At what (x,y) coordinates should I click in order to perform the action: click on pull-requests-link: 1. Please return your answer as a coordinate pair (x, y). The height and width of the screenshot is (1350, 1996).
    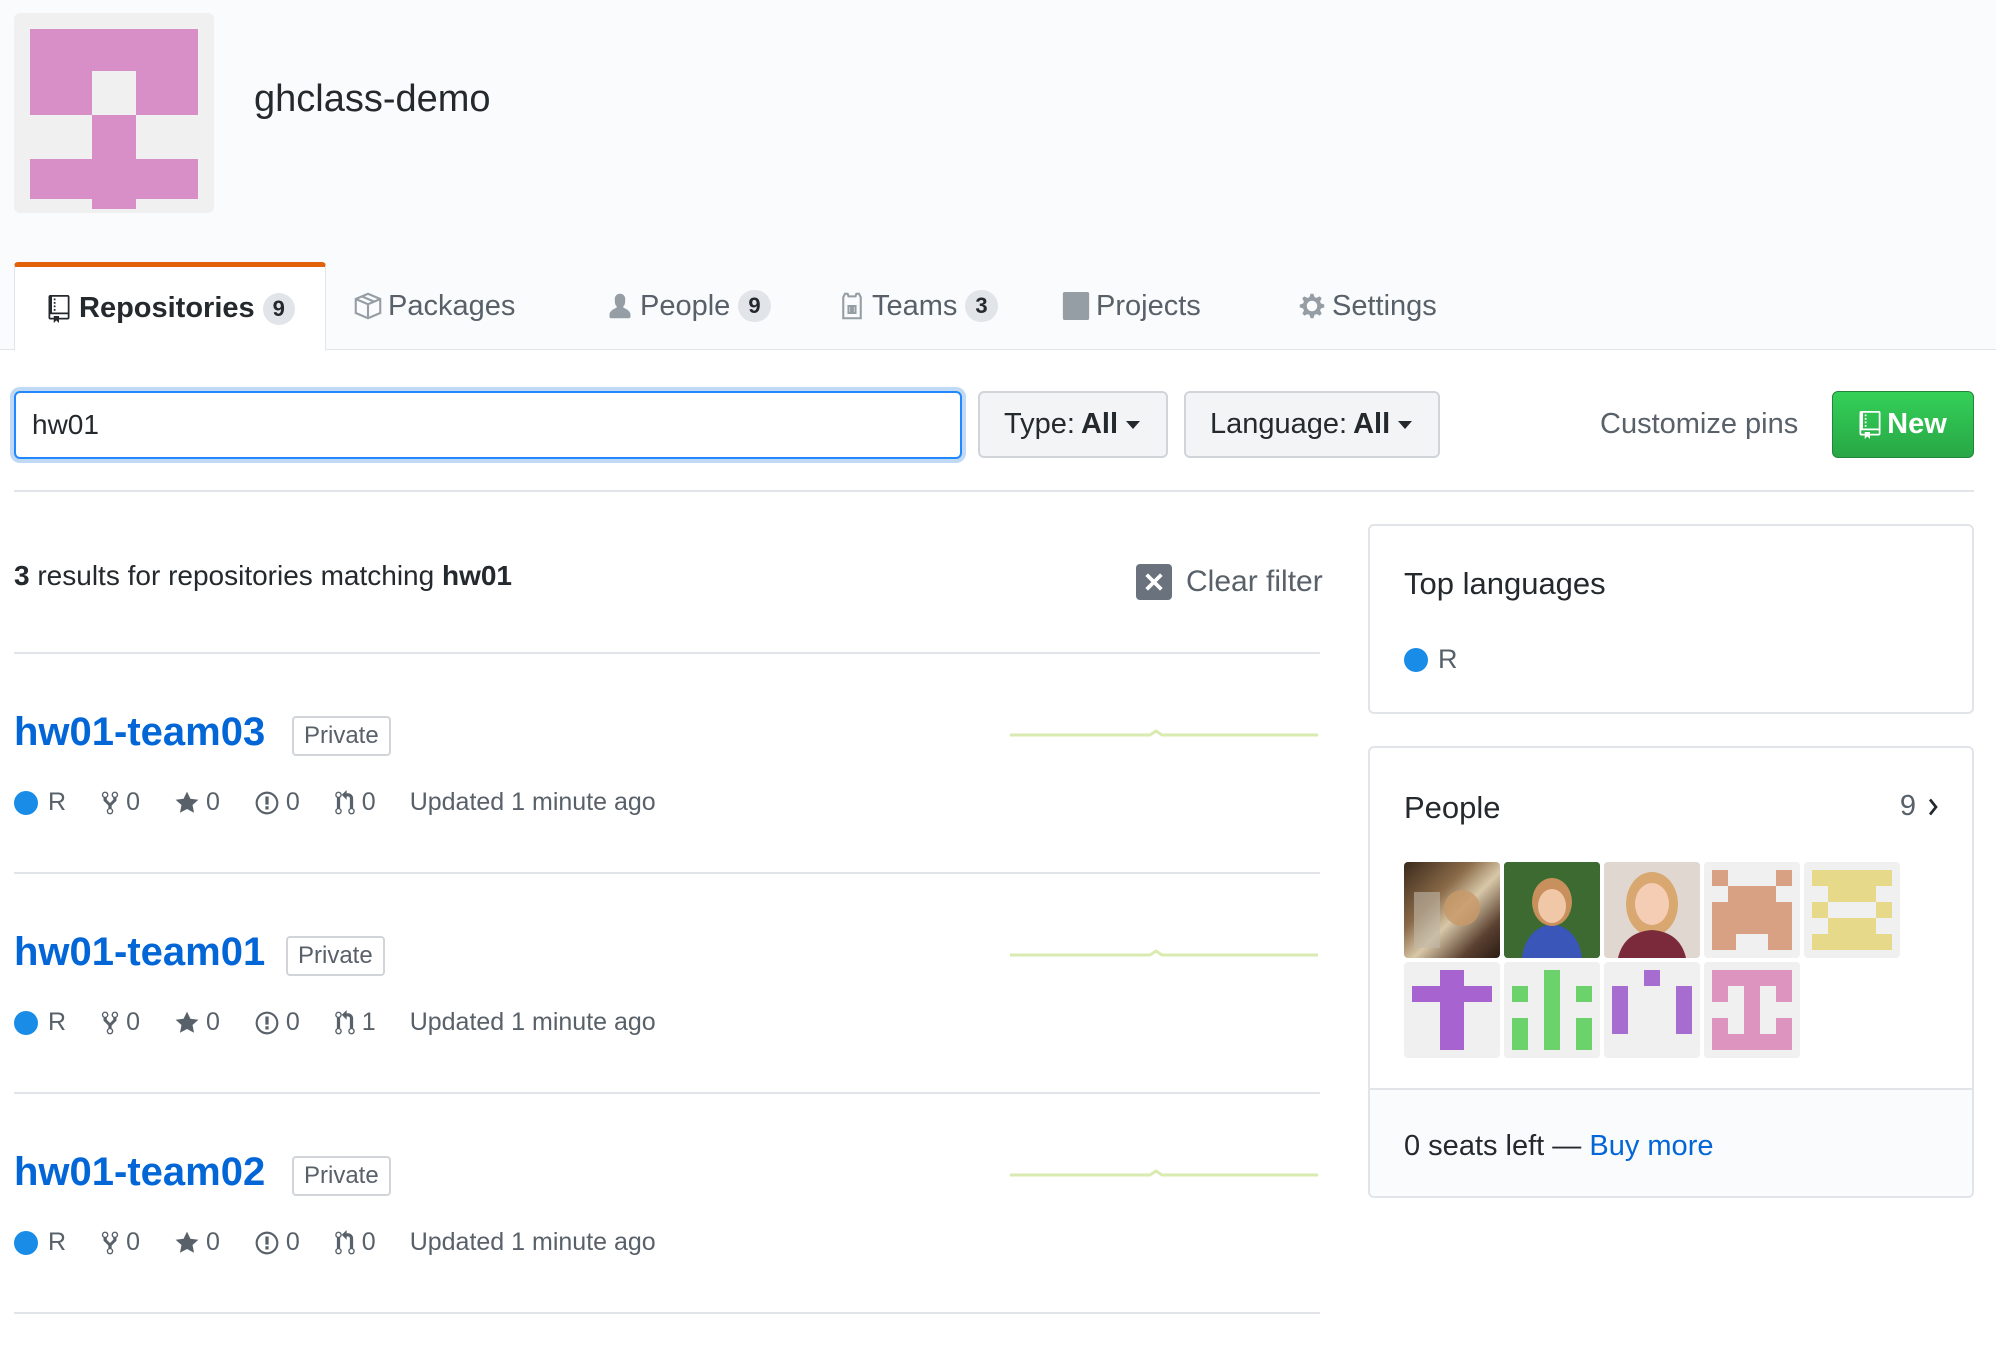
    Looking at the image, I should click on (355, 1022).